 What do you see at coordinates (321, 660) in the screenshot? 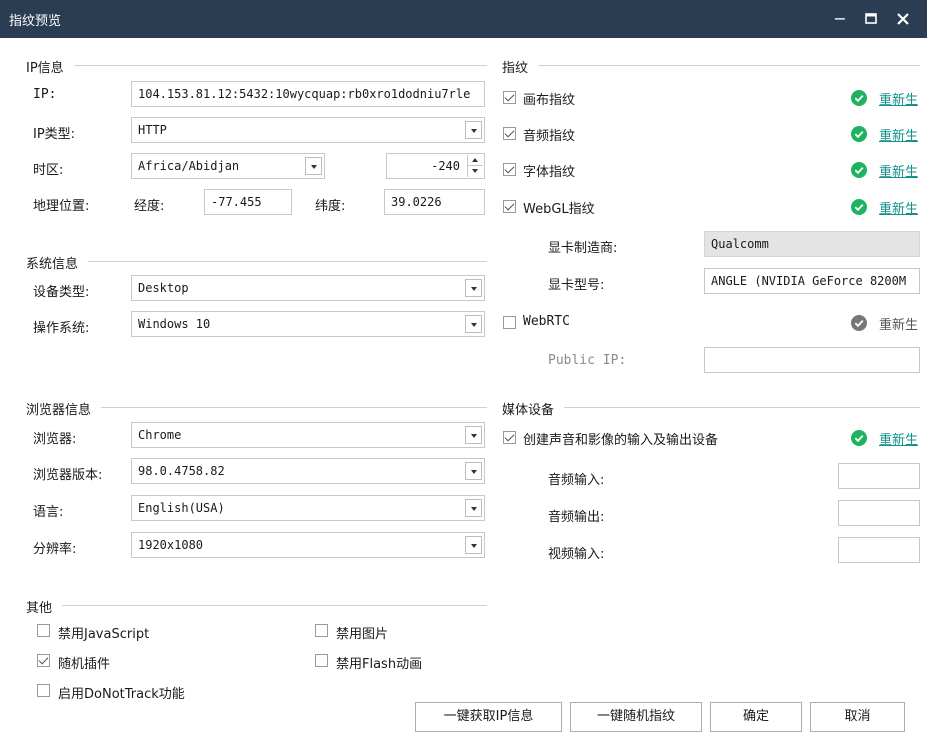
I see `disable-flash-checkbox` at bounding box center [321, 660].